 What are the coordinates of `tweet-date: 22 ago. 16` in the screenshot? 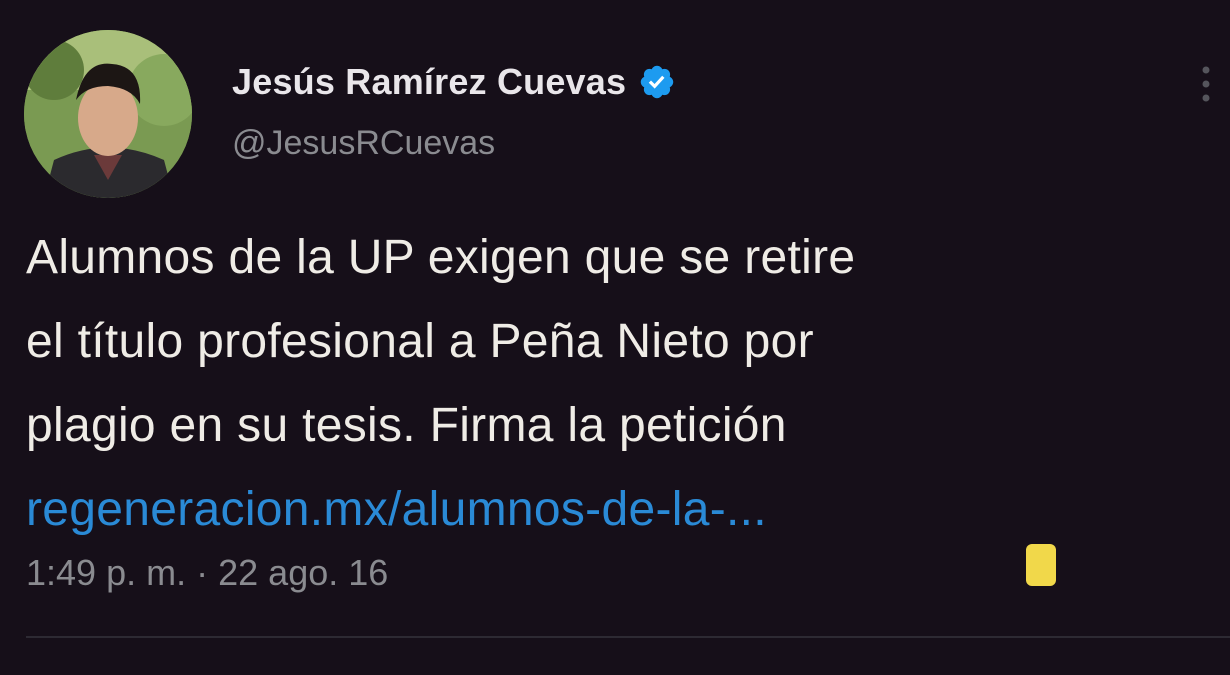 It's located at (303, 572).